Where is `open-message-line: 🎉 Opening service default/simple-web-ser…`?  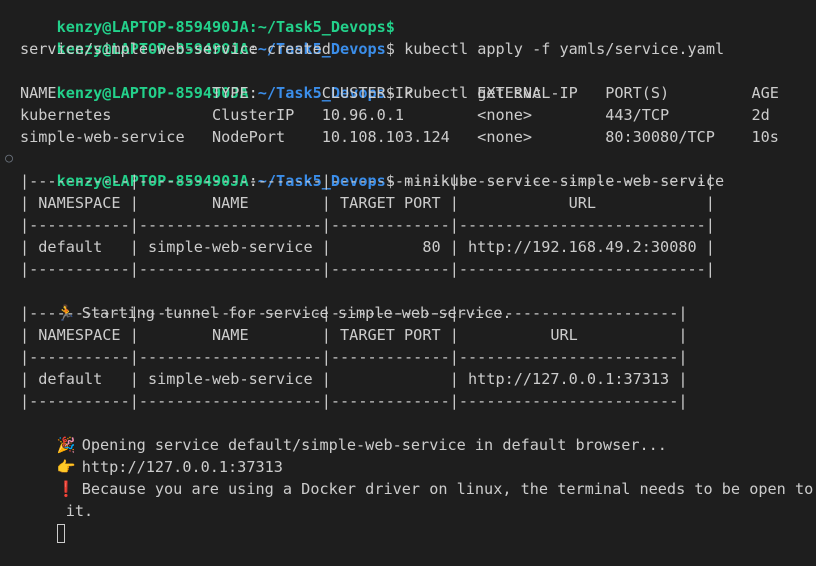 open-message-line: 🎉 Opening service default/simple-web-ser… is located at coordinates (408, 433).